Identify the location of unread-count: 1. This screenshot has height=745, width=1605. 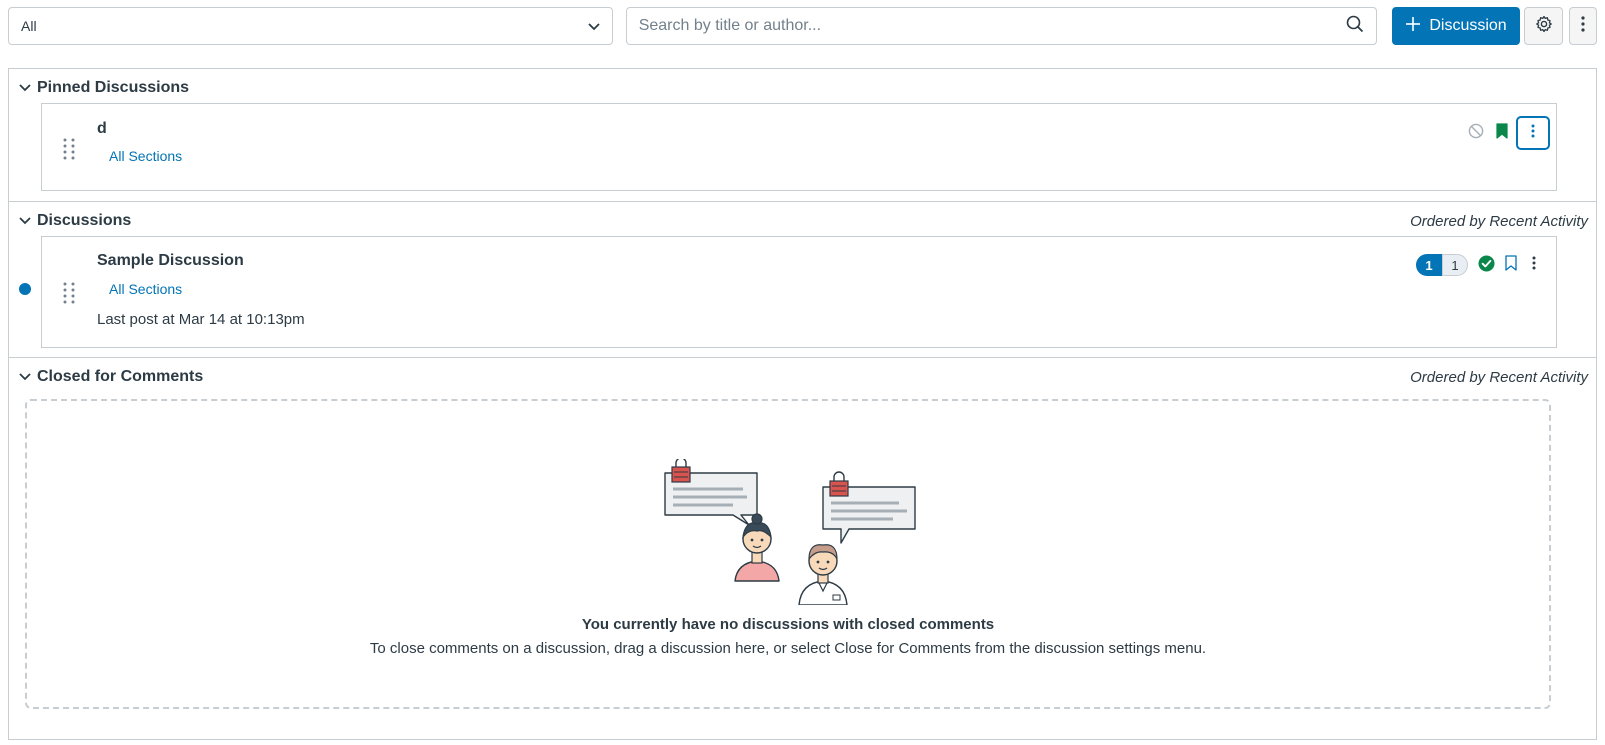
(1429, 265).